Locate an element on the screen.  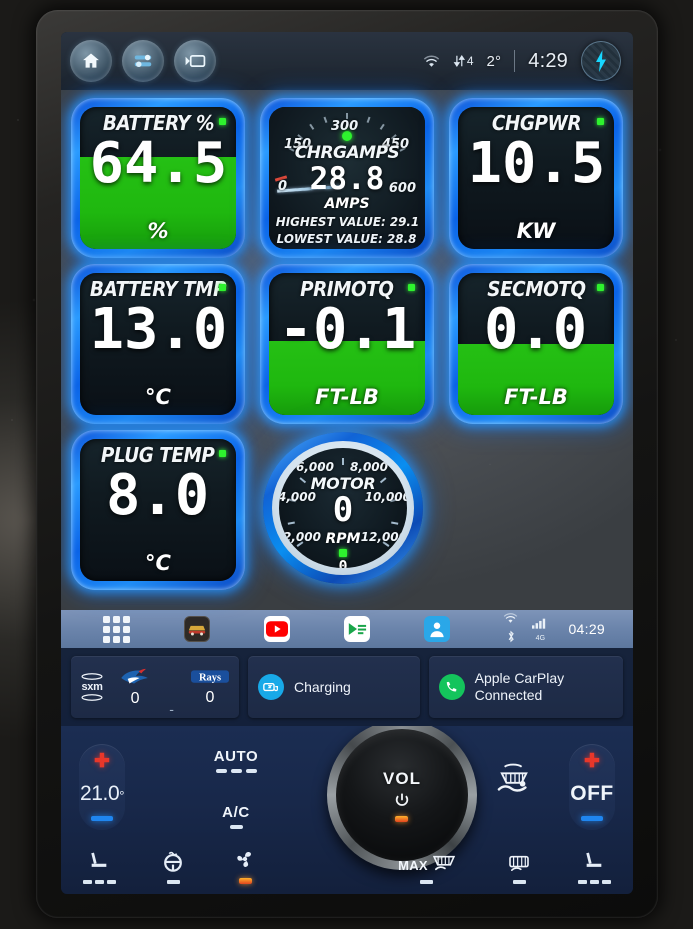
gauge-value: -0.1 is located at coordinates (347, 329).